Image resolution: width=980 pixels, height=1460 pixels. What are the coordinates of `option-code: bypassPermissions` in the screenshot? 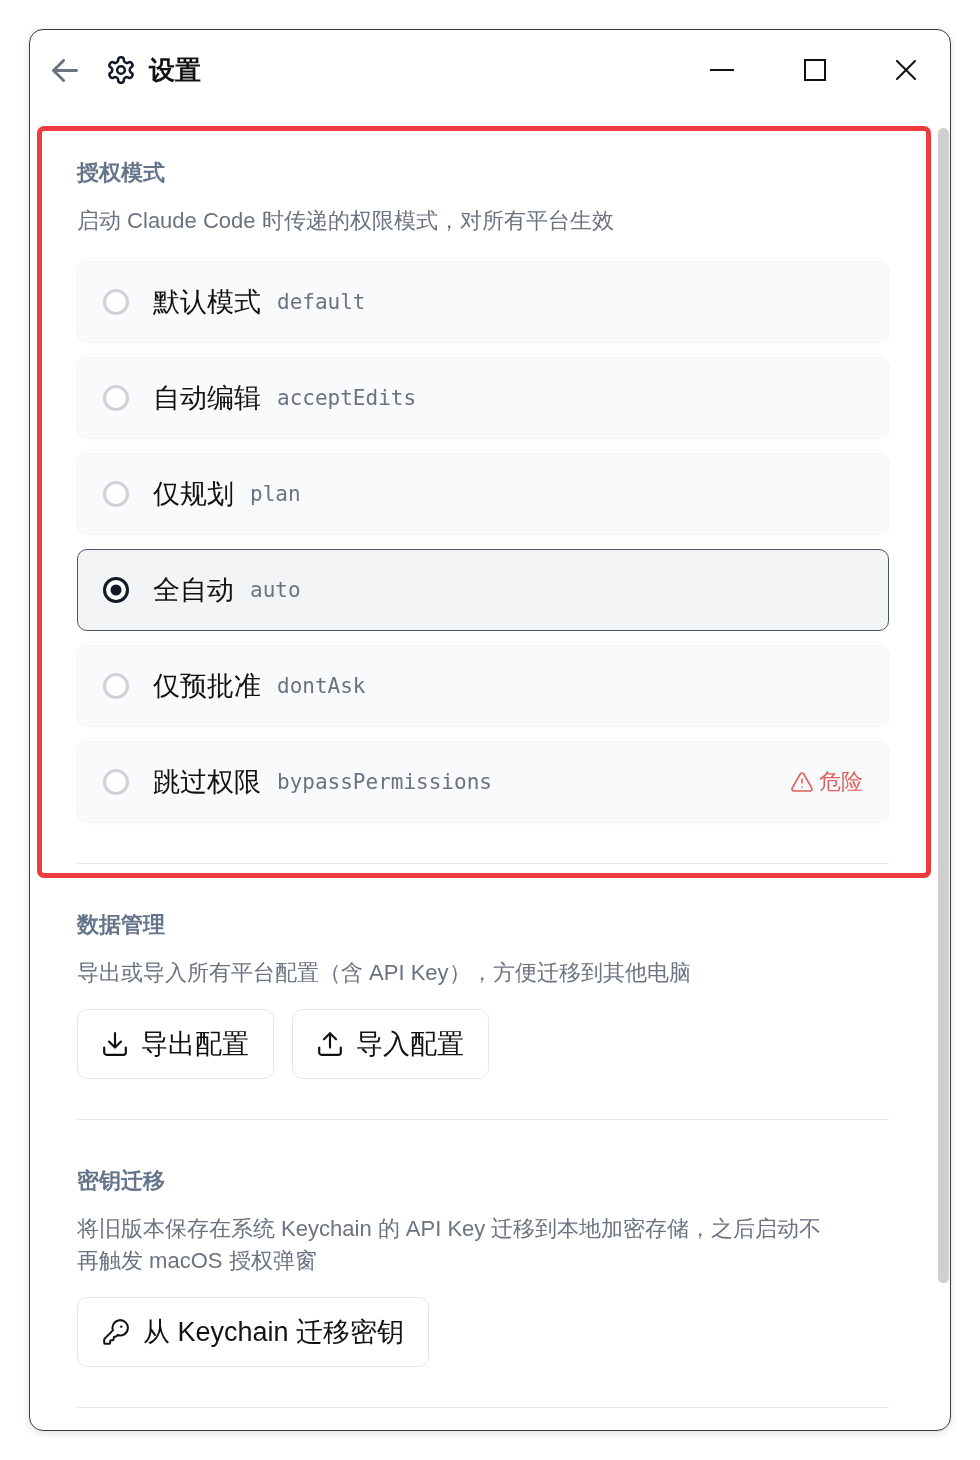 It's located at (384, 782).